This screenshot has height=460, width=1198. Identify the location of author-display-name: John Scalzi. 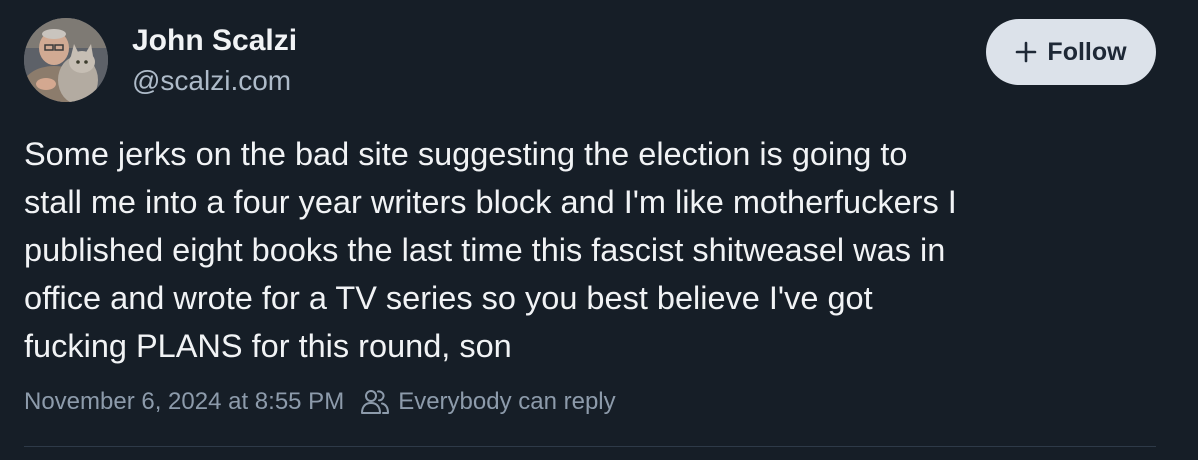
(214, 41).